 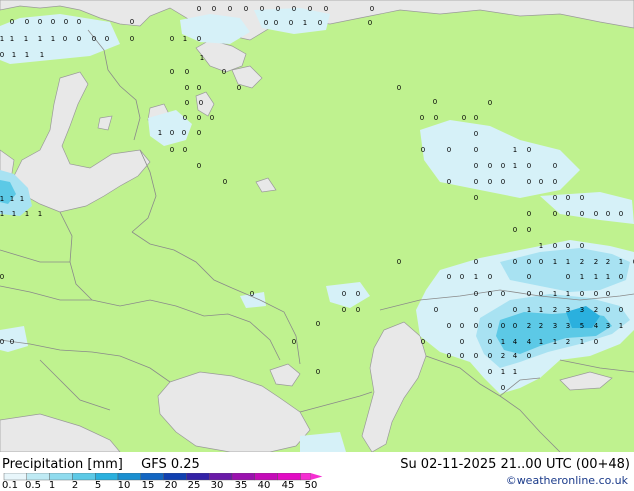 What do you see at coordinates (264, 485) in the screenshot?
I see `legend-tick-label: 40` at bounding box center [264, 485].